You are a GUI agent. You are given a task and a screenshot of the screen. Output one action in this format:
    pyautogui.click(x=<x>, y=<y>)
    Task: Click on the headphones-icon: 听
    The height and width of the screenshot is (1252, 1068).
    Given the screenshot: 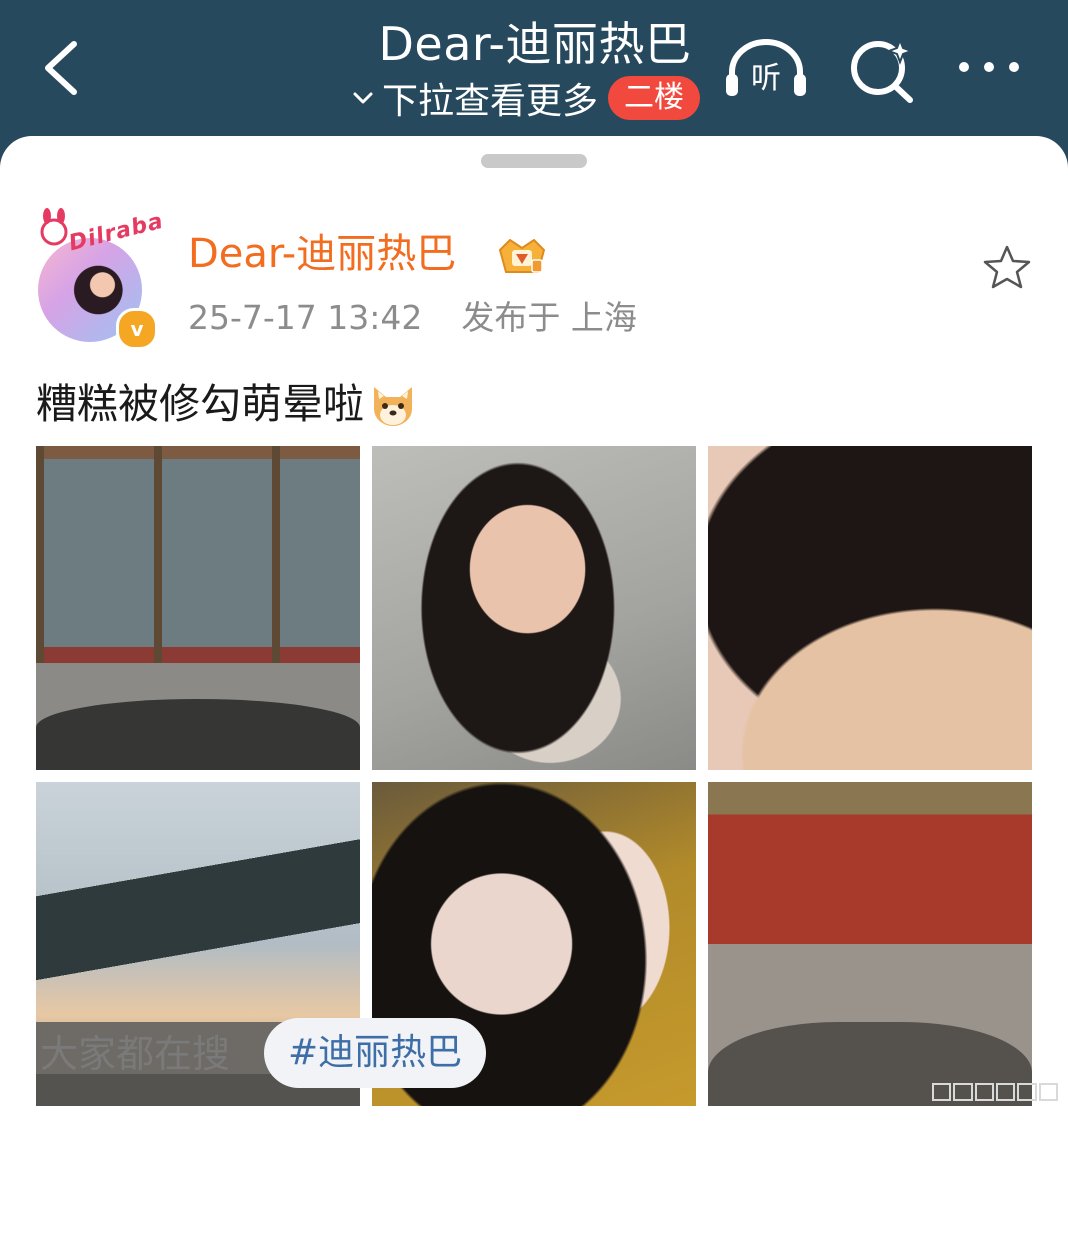 What is the action you would take?
    pyautogui.click(x=766, y=68)
    